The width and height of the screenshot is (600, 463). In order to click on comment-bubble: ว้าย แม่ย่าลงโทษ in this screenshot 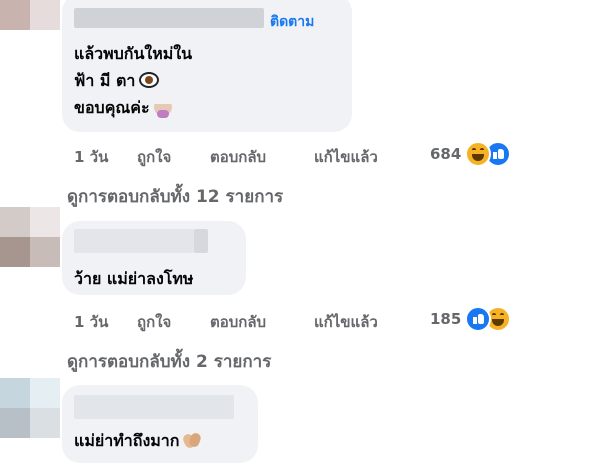, I will do `click(154, 258)`.